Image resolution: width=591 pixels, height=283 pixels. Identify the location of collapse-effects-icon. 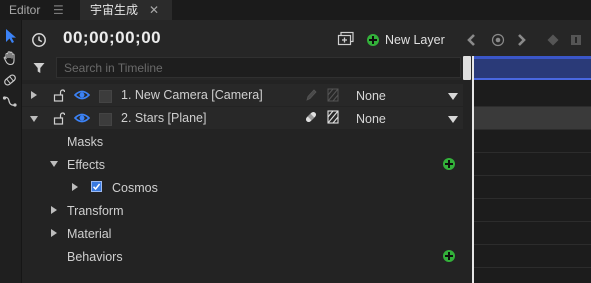
(54, 164).